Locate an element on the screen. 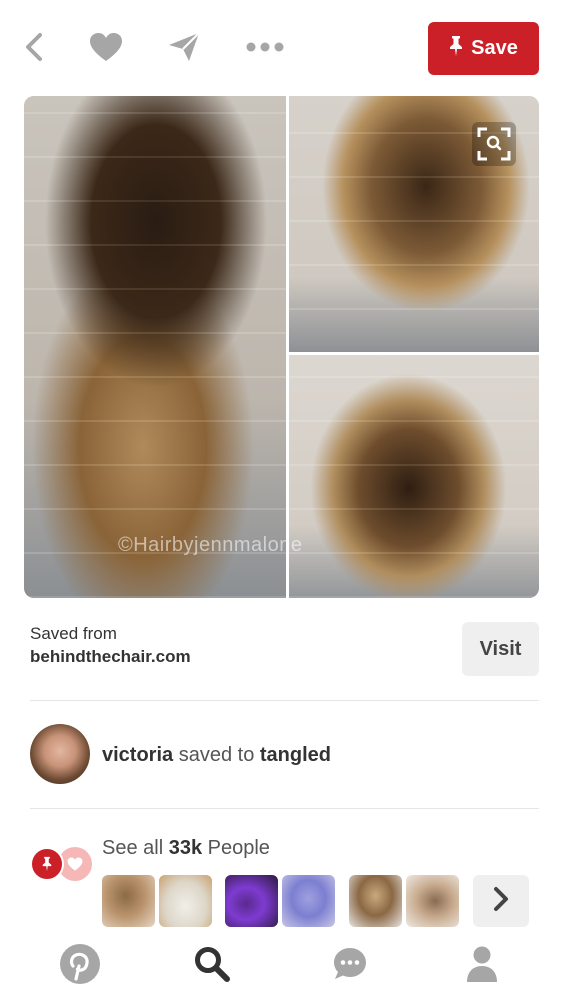 The image size is (562, 1000). saved-from-label: Saved from is located at coordinates (73, 633).